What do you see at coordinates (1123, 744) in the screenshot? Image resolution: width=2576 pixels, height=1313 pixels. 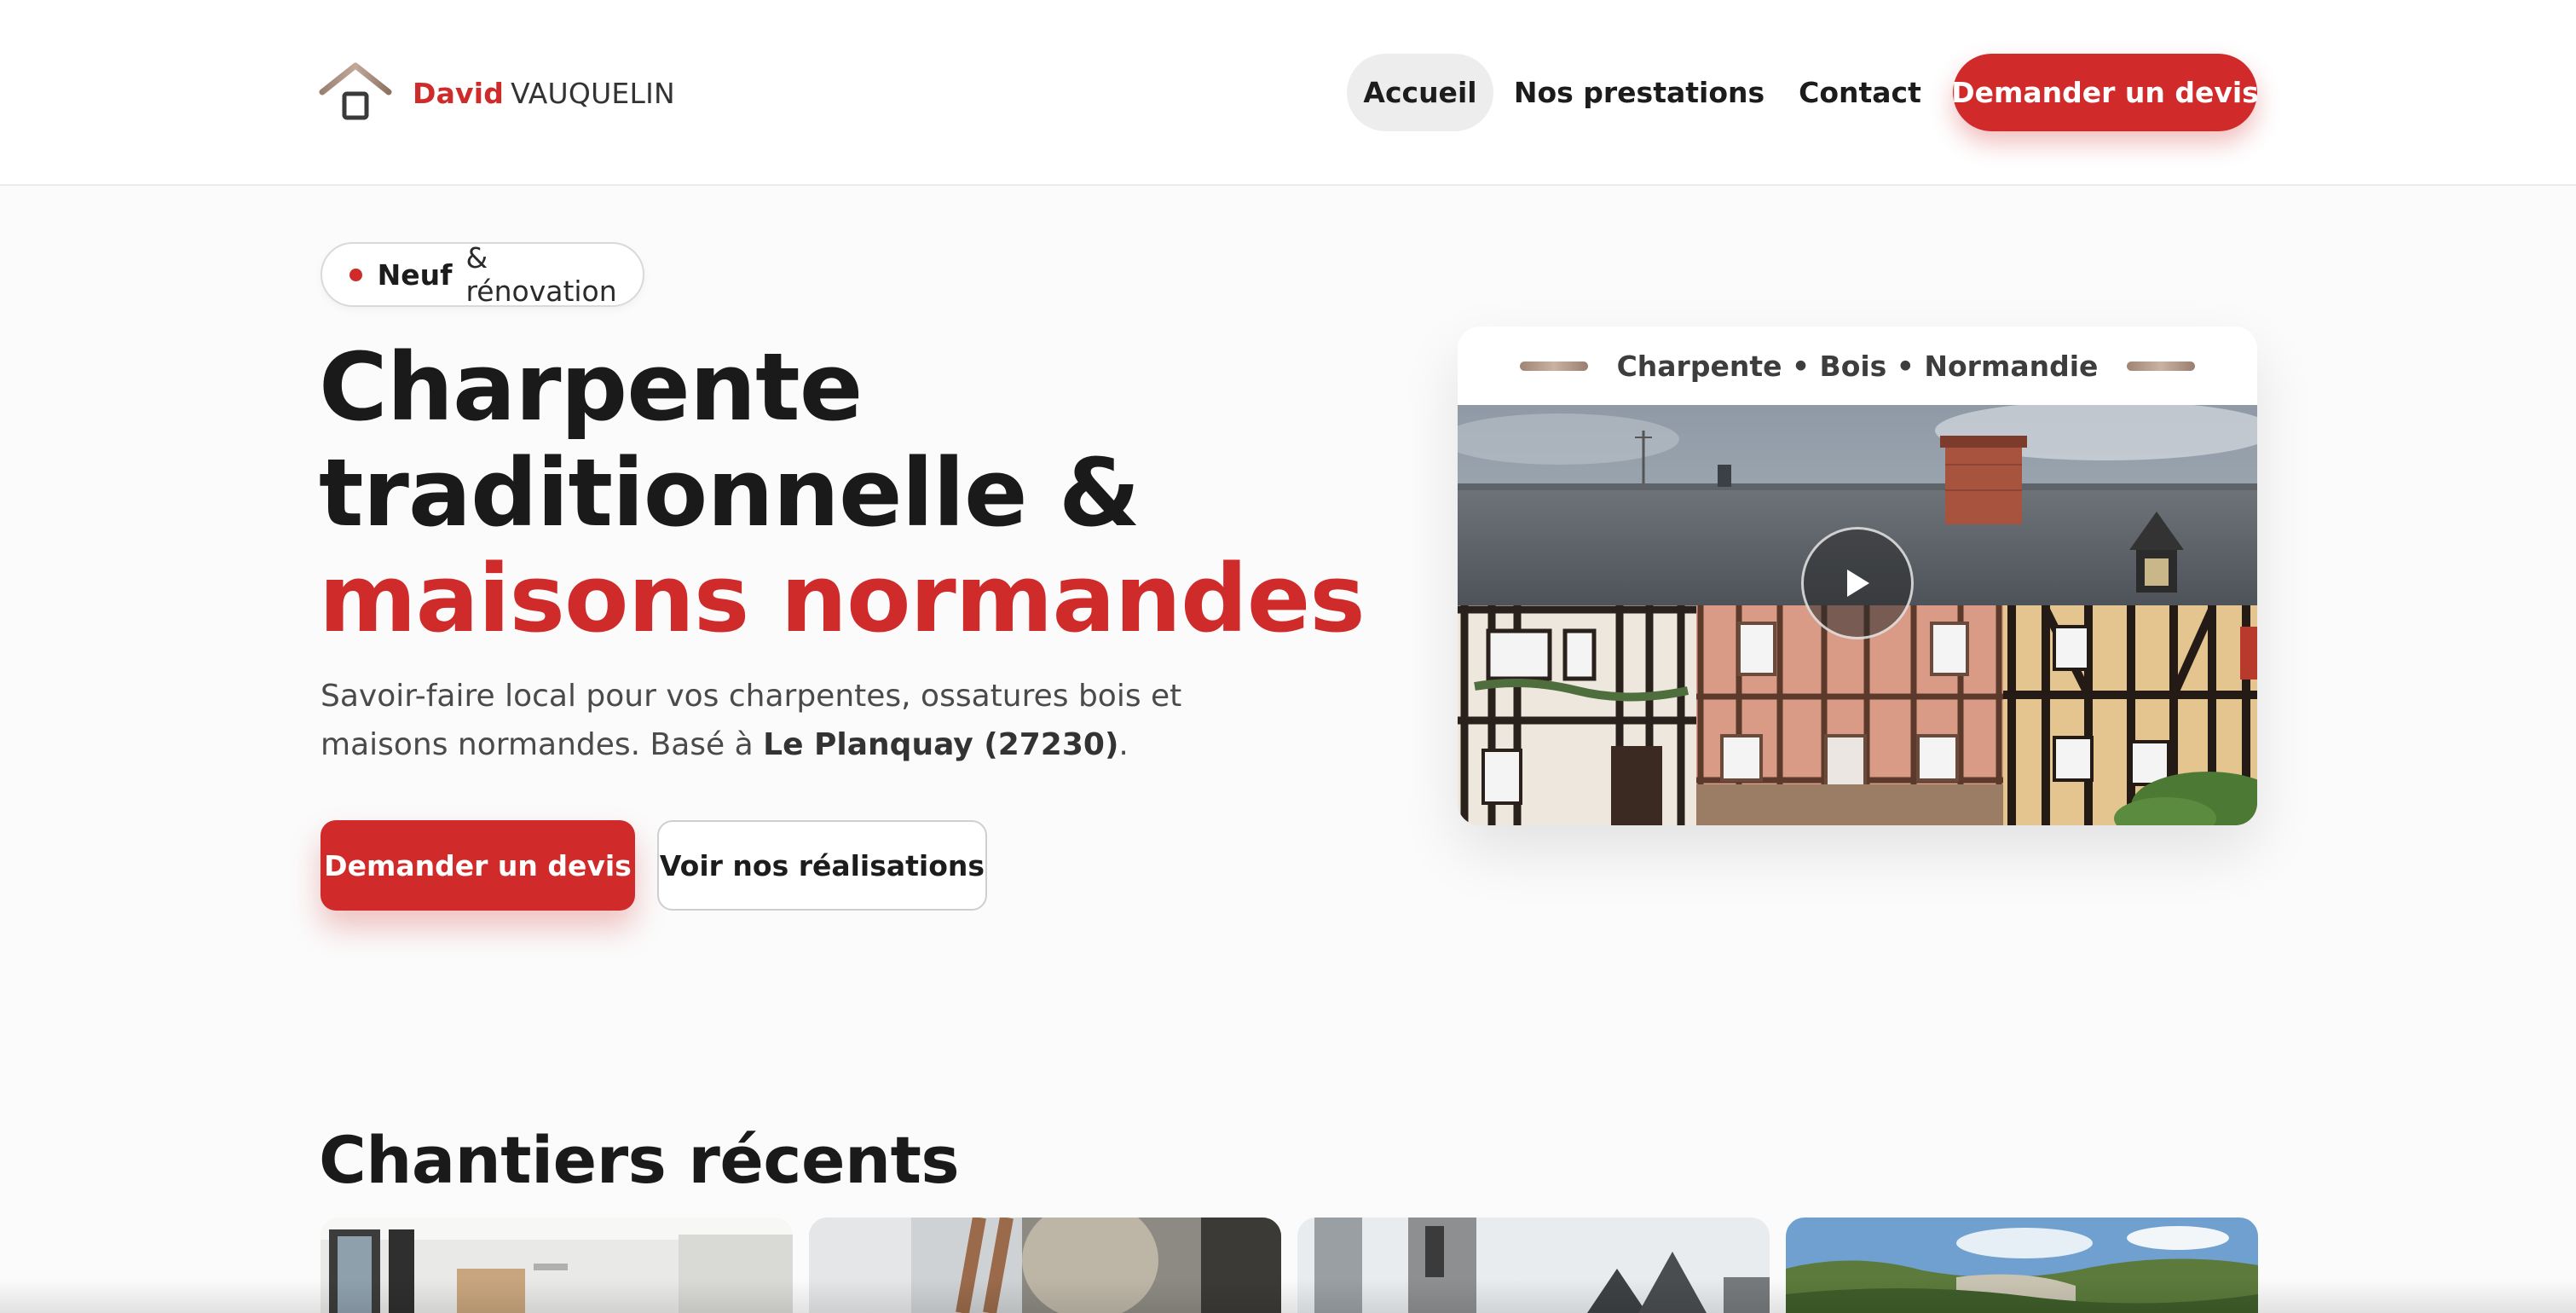 I see `hero-description-end: .` at bounding box center [1123, 744].